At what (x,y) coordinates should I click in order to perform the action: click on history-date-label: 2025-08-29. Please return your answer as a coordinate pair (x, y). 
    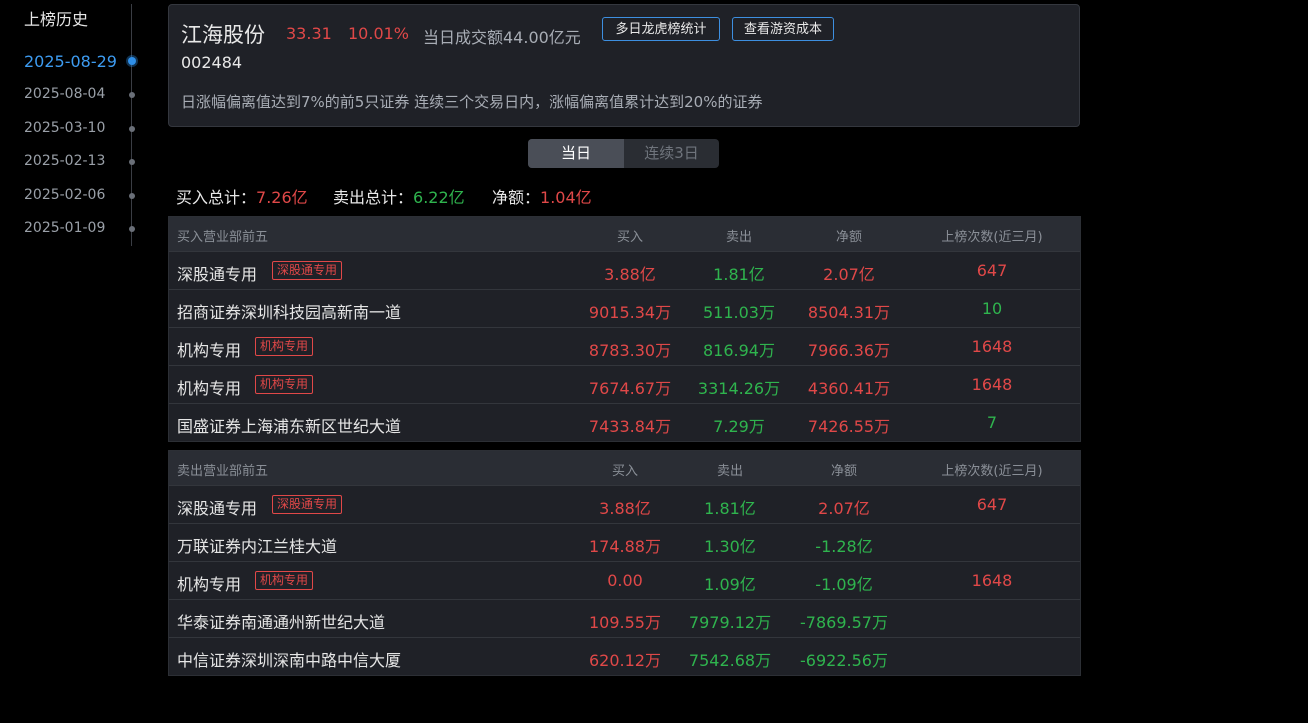
    Looking at the image, I should click on (70, 61).